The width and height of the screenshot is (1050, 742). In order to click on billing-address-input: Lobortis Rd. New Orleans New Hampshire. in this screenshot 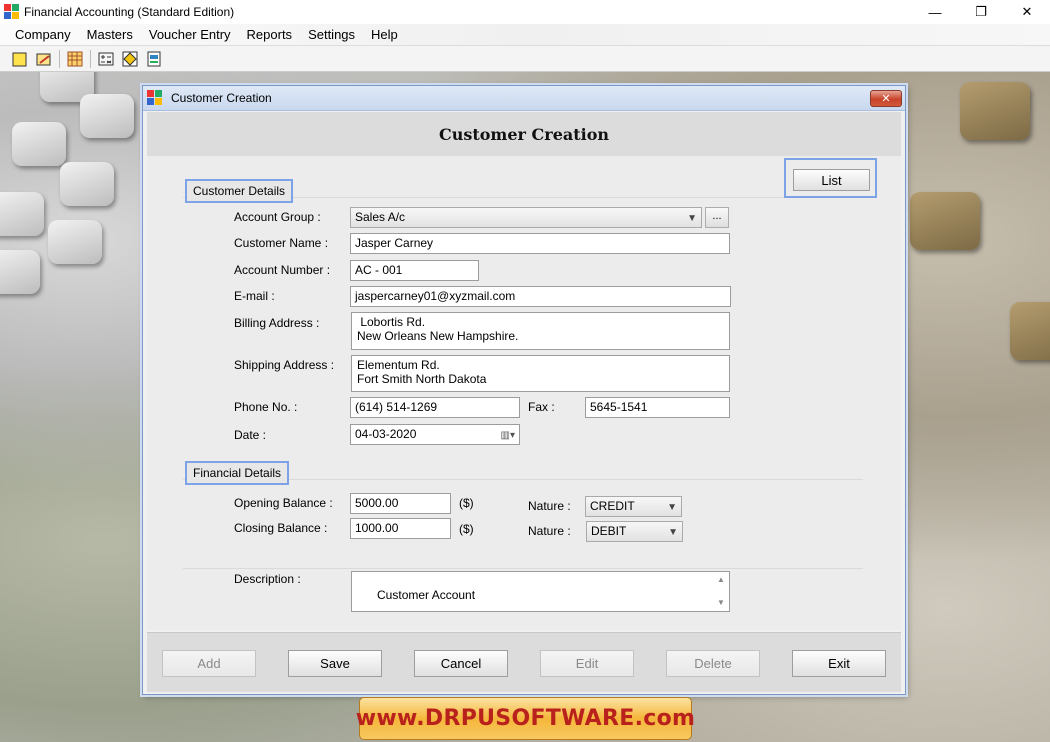, I will do `click(540, 331)`.